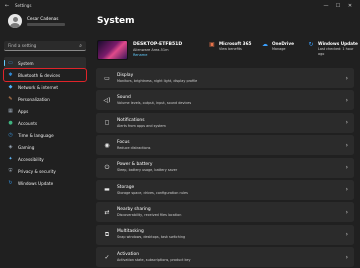 This screenshot has height=268, width=360. I want to click on status-onedrive: ☁ OneDrive Manage, so click(277, 46).